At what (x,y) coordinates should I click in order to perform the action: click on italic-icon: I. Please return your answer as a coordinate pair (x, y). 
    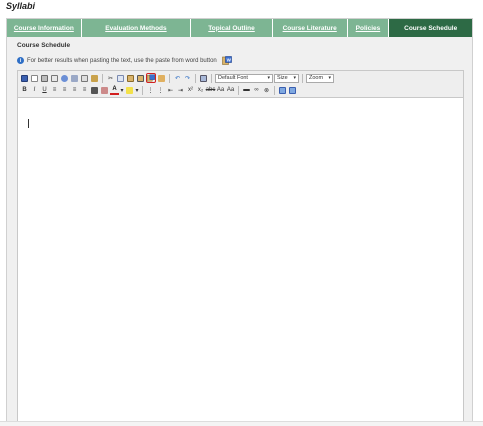
    Looking at the image, I should click on (34, 90).